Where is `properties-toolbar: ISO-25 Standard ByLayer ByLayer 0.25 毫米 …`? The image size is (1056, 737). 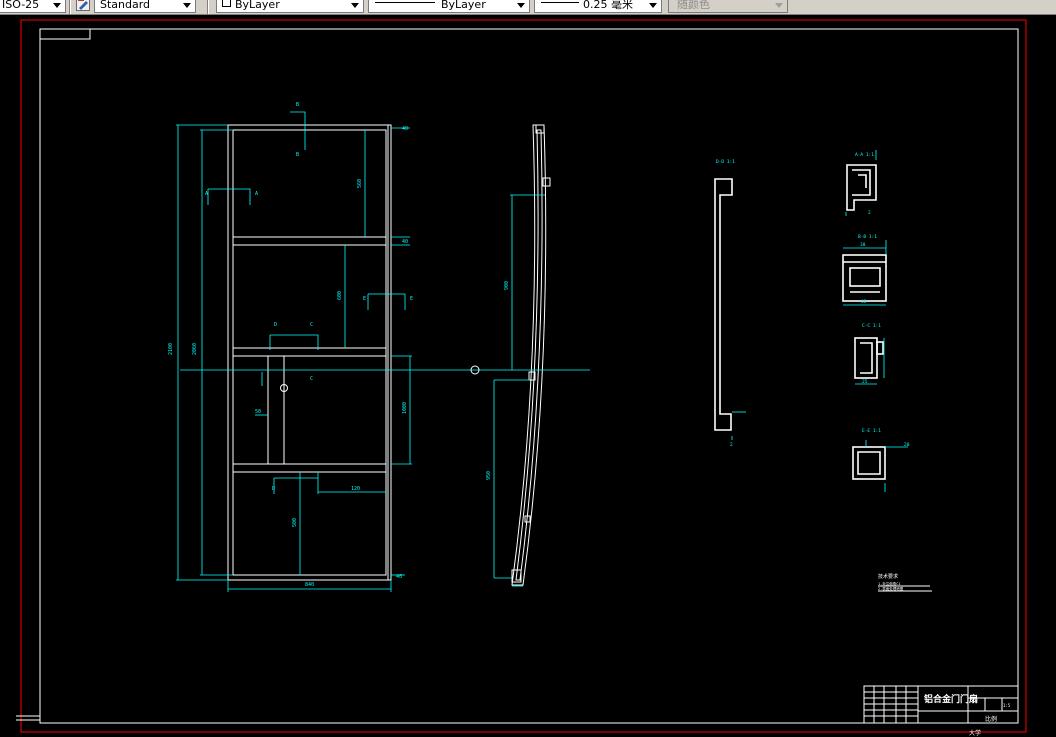 properties-toolbar: ISO-25 Standard ByLayer ByLayer 0.25 毫米 … is located at coordinates (528, 7).